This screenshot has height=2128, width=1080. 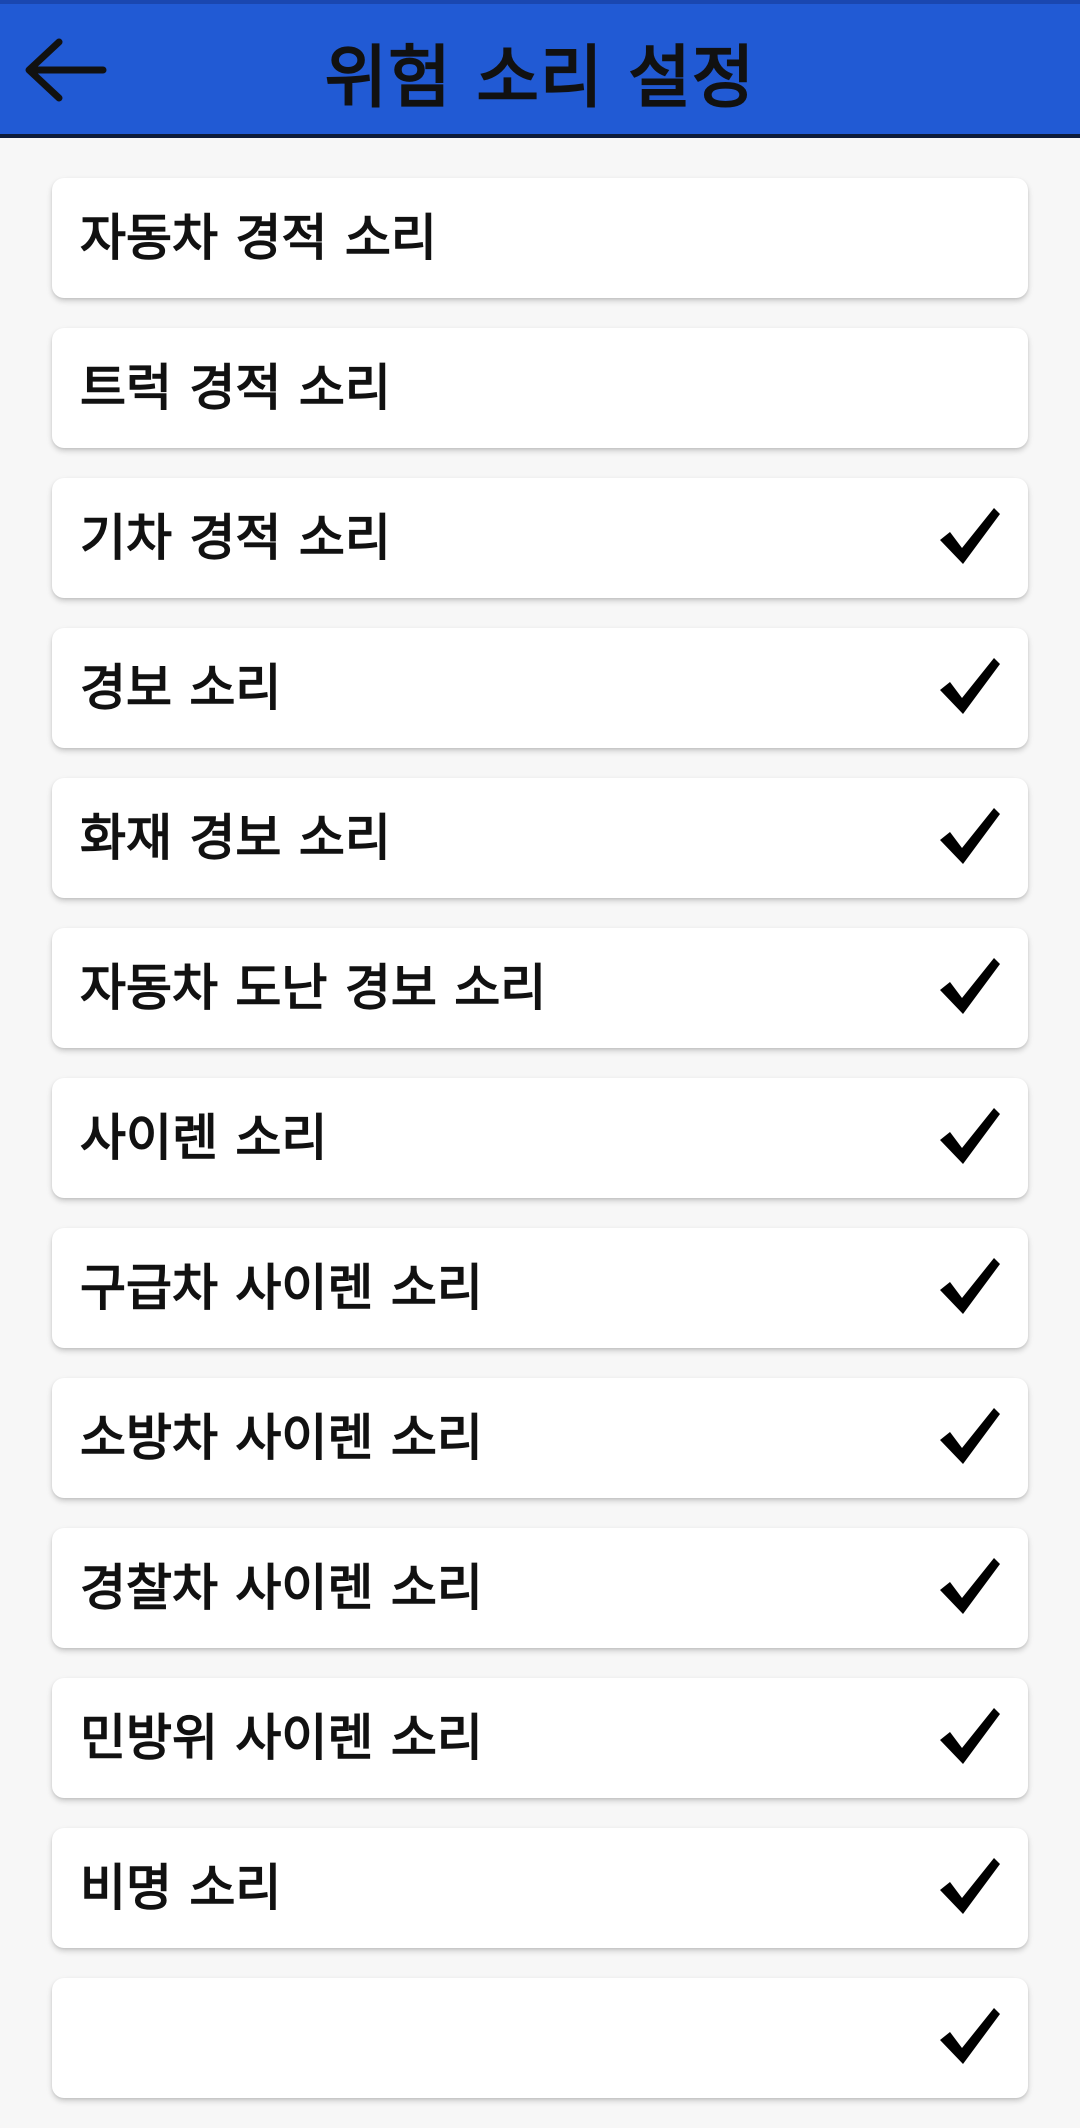 I want to click on app-bar: 위험 소리 설정, so click(x=540, y=69).